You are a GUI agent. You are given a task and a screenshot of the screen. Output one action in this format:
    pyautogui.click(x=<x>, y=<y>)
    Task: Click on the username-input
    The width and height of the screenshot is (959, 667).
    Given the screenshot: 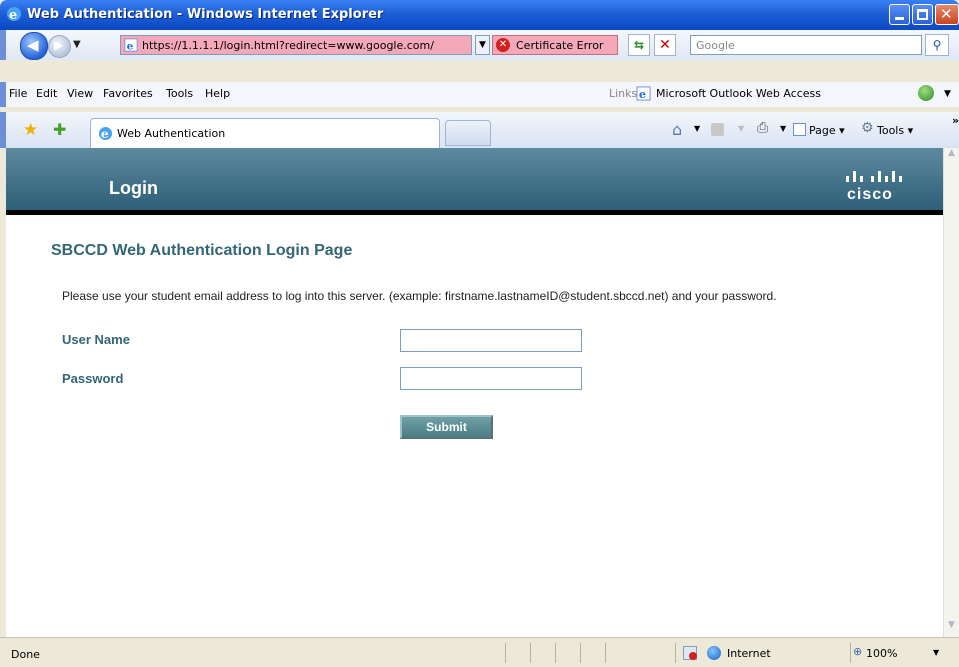 What is the action you would take?
    pyautogui.click(x=491, y=340)
    